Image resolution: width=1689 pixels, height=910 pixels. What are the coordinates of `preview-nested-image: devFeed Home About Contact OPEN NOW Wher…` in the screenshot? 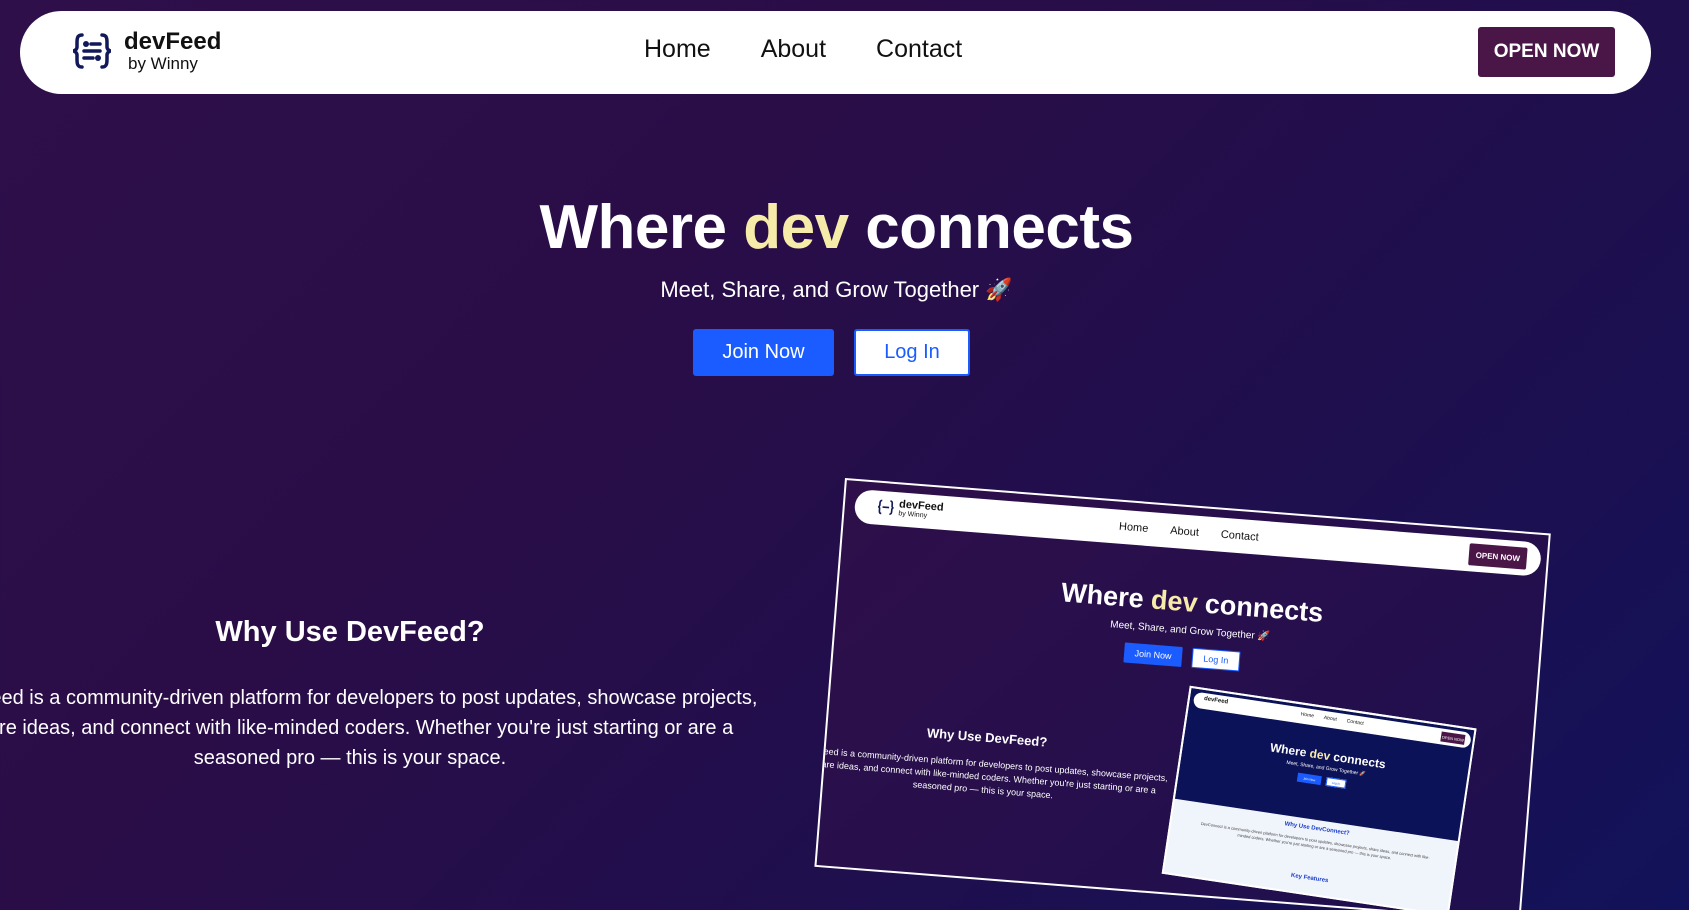 It's located at (1319, 797).